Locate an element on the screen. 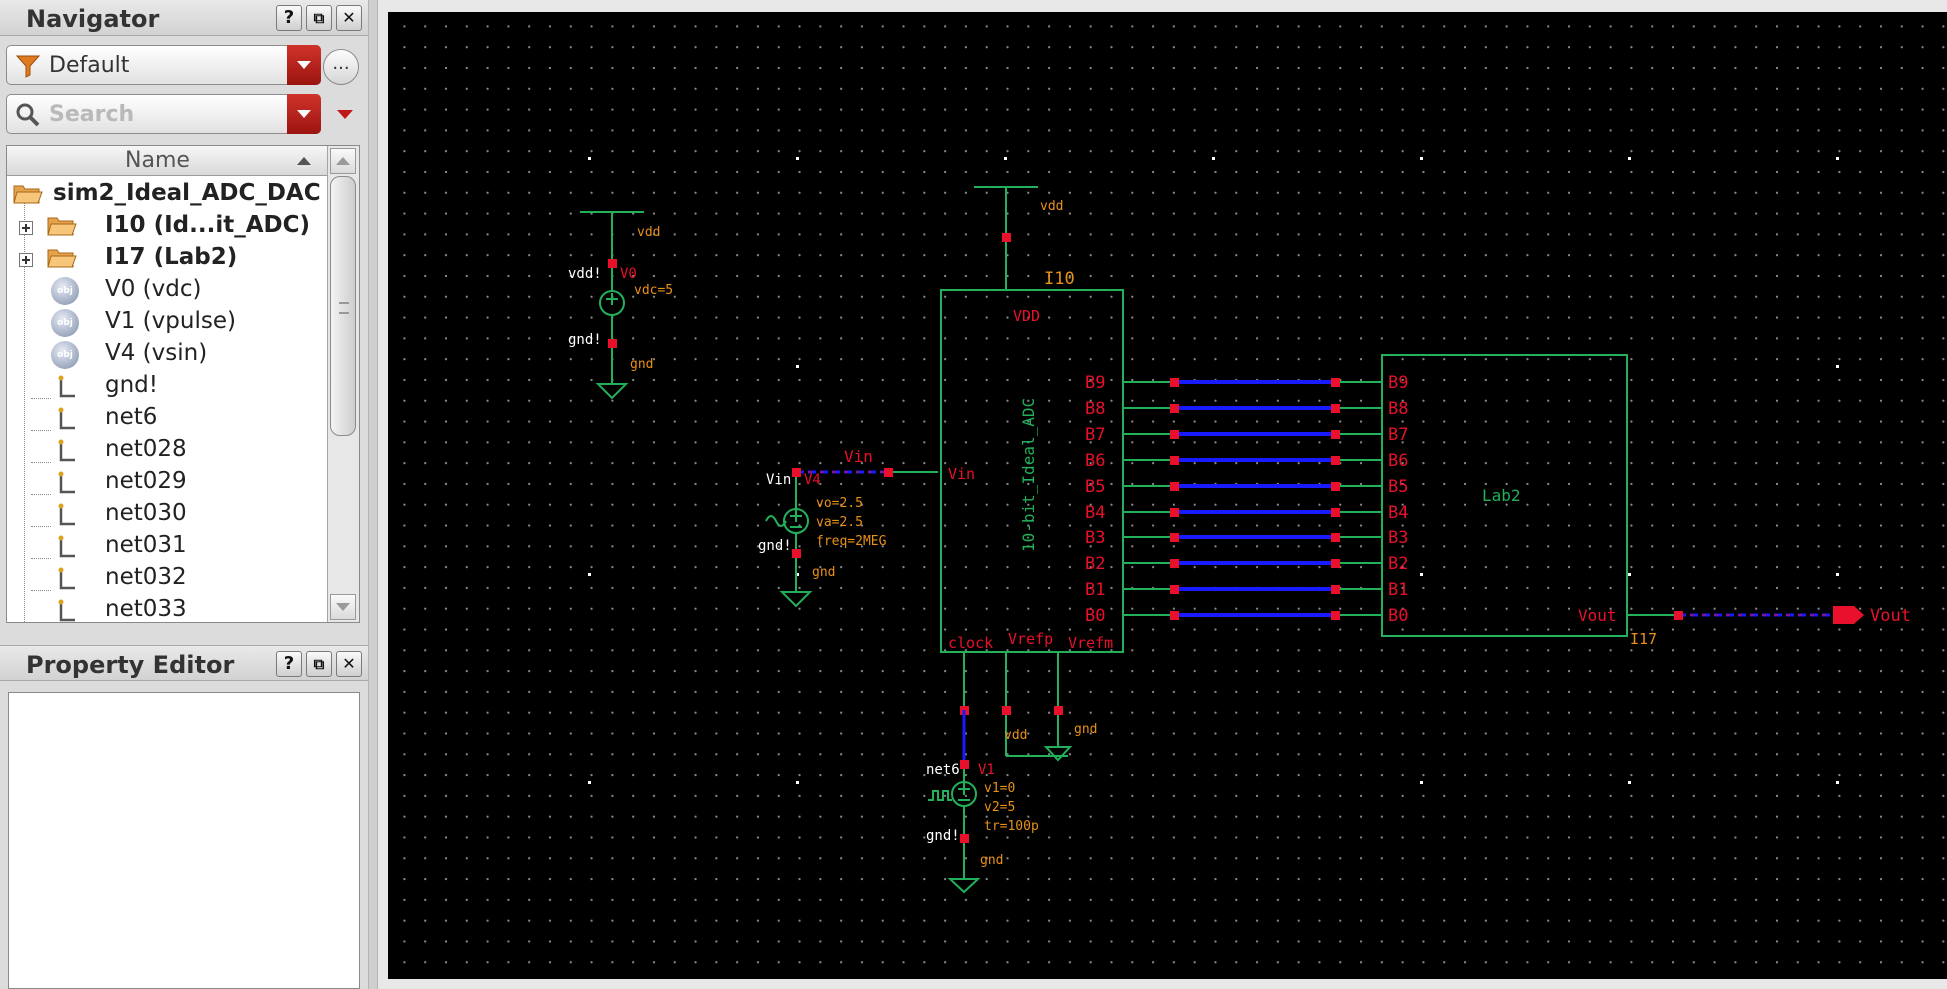 This screenshot has width=1947, height=989. output-port-icon is located at coordinates (1848, 615).